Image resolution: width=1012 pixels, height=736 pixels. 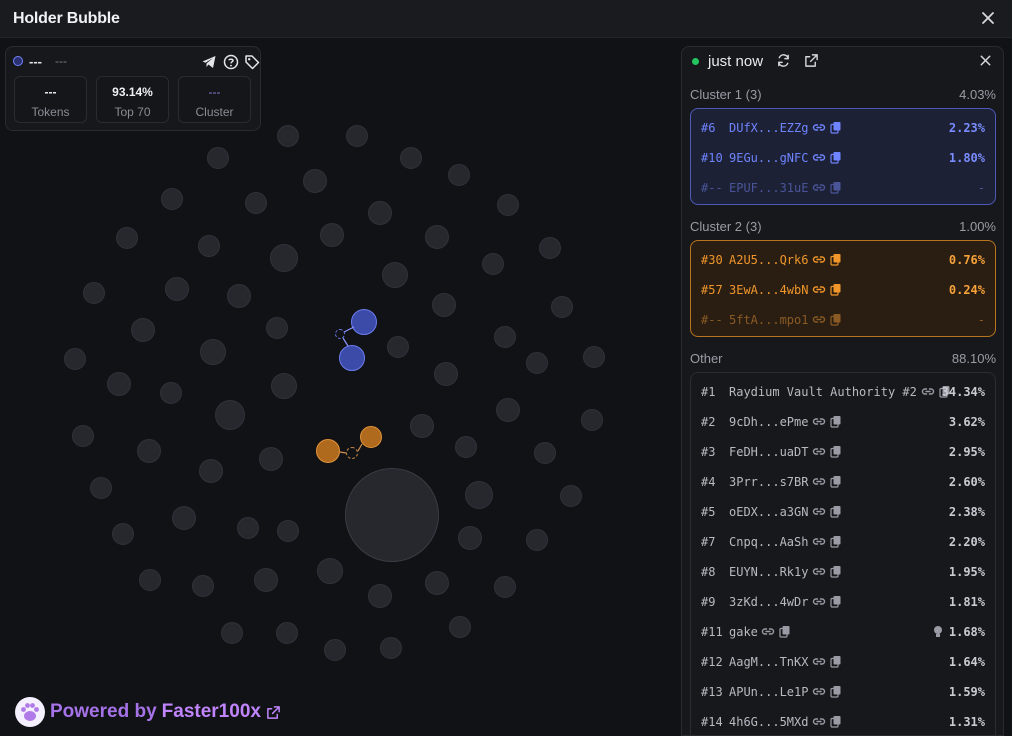 I want to click on holder-row: #3 FeDH...uaDT 2.95%, so click(x=843, y=452).